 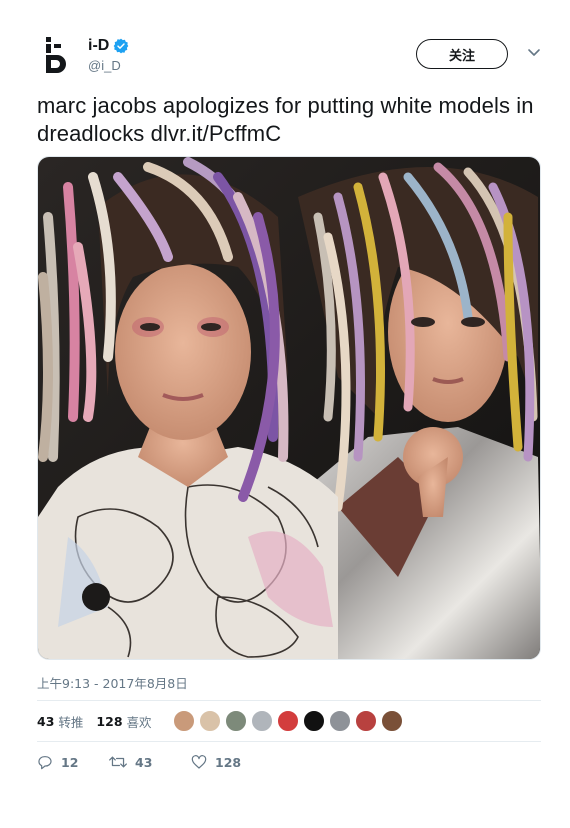 I want to click on retweet-icon, so click(x=118, y=762).